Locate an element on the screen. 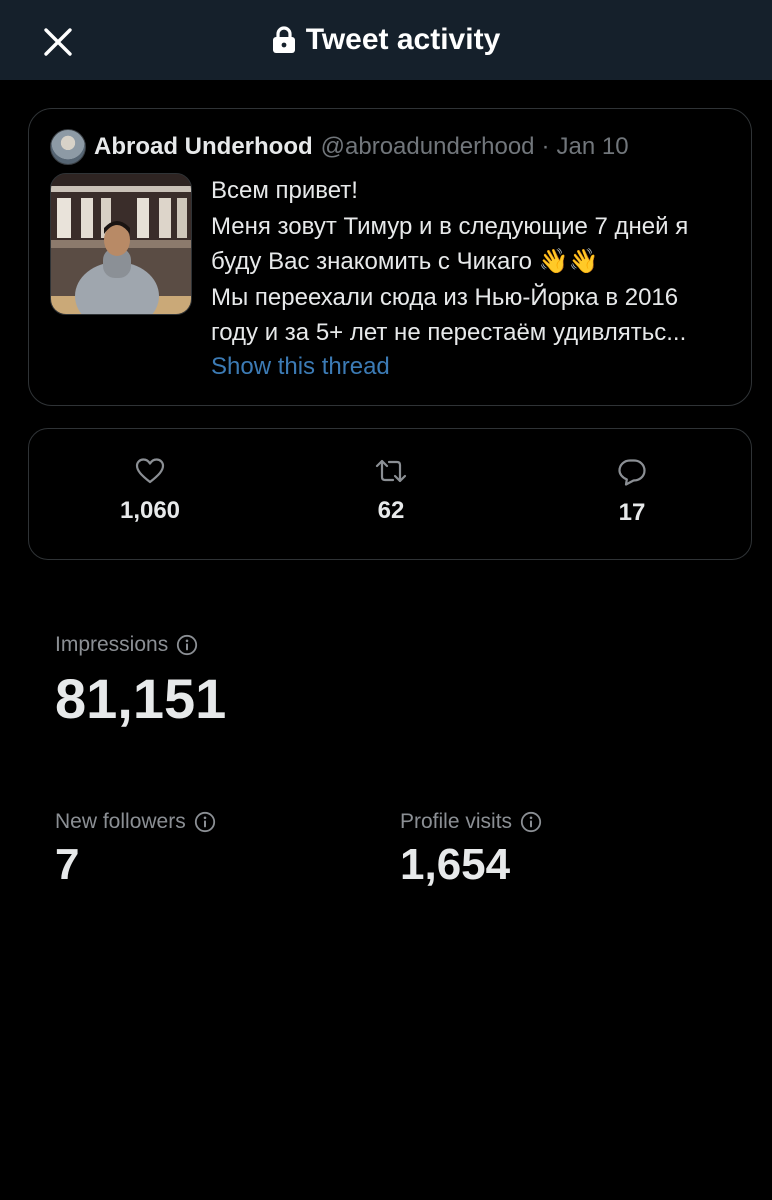  likes-stat: 1,060 is located at coordinates (150, 491).